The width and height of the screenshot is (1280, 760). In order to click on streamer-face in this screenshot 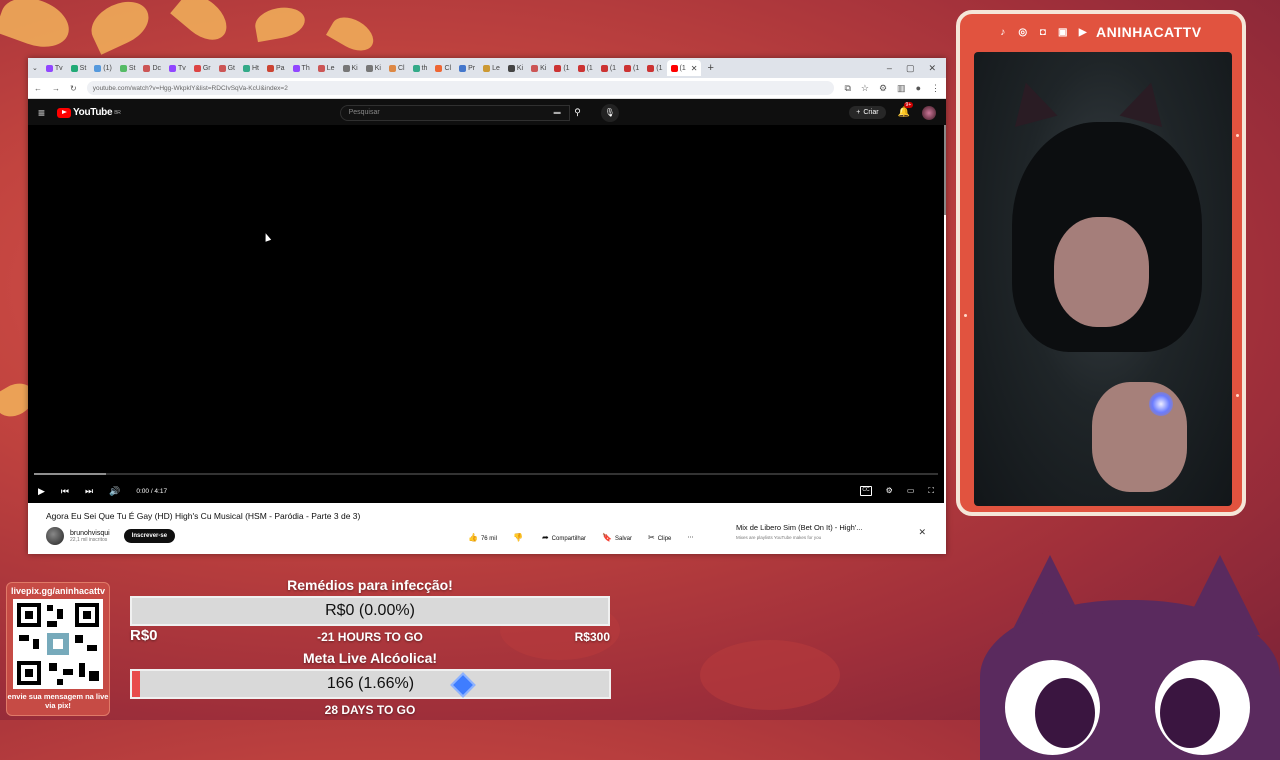, I will do `click(1101, 272)`.